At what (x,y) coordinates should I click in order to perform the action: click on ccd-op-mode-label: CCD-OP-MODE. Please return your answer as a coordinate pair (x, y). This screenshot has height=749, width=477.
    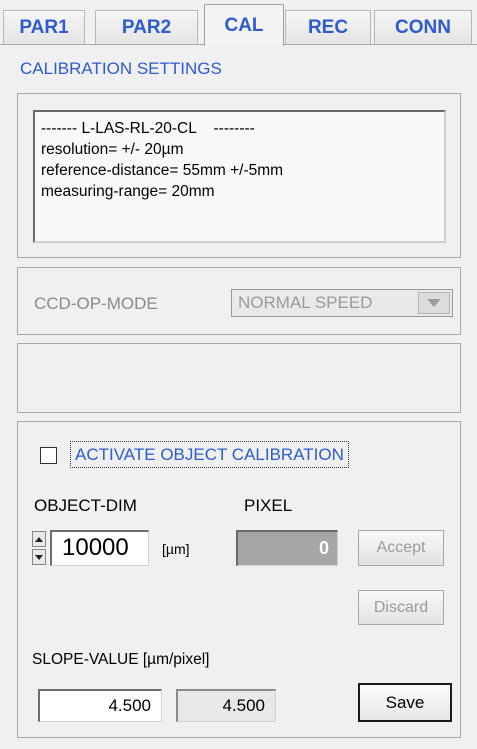
    Looking at the image, I should click on (96, 303).